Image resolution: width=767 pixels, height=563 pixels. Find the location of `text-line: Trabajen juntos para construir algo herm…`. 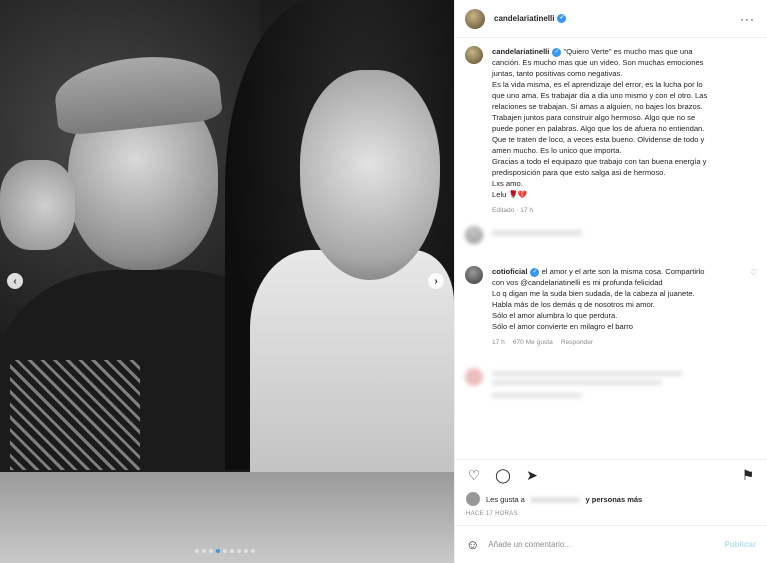

text-line: Trabajen juntos para construir algo herm… is located at coordinates (594, 117).